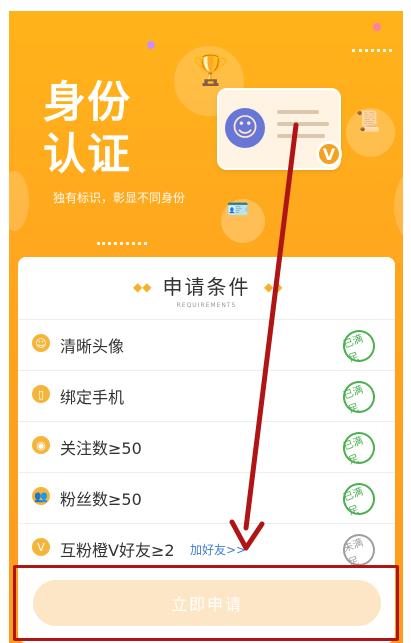 The height and width of the screenshot is (643, 411). Describe the element at coordinates (245, 128) in the screenshot. I see `user-avatar-icon: ☺` at that location.